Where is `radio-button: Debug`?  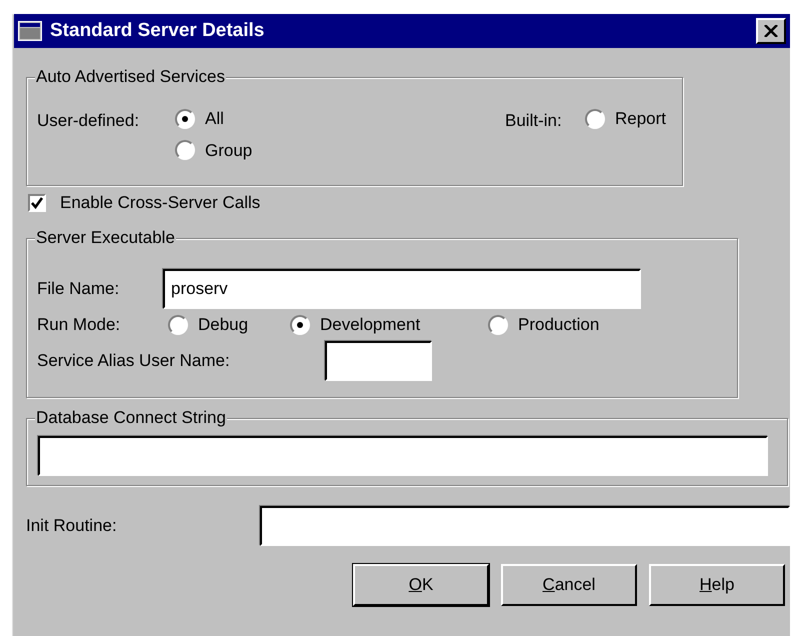
radio-button: Debug is located at coordinates (229, 325).